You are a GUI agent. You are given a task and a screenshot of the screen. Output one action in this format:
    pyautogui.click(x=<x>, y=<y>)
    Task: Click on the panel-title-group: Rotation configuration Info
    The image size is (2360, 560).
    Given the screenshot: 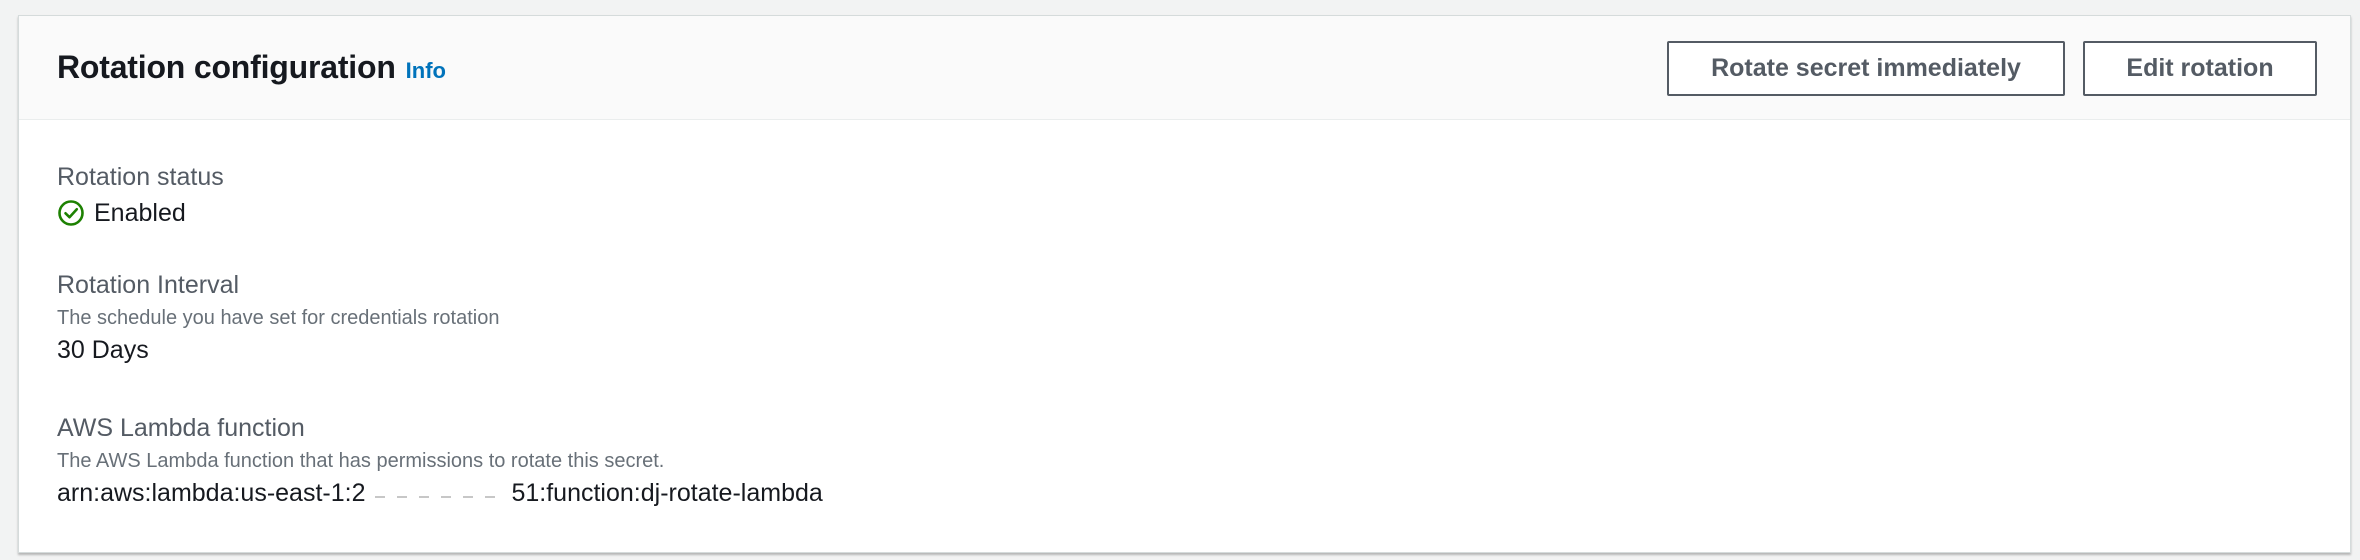 What is the action you would take?
    pyautogui.click(x=251, y=67)
    